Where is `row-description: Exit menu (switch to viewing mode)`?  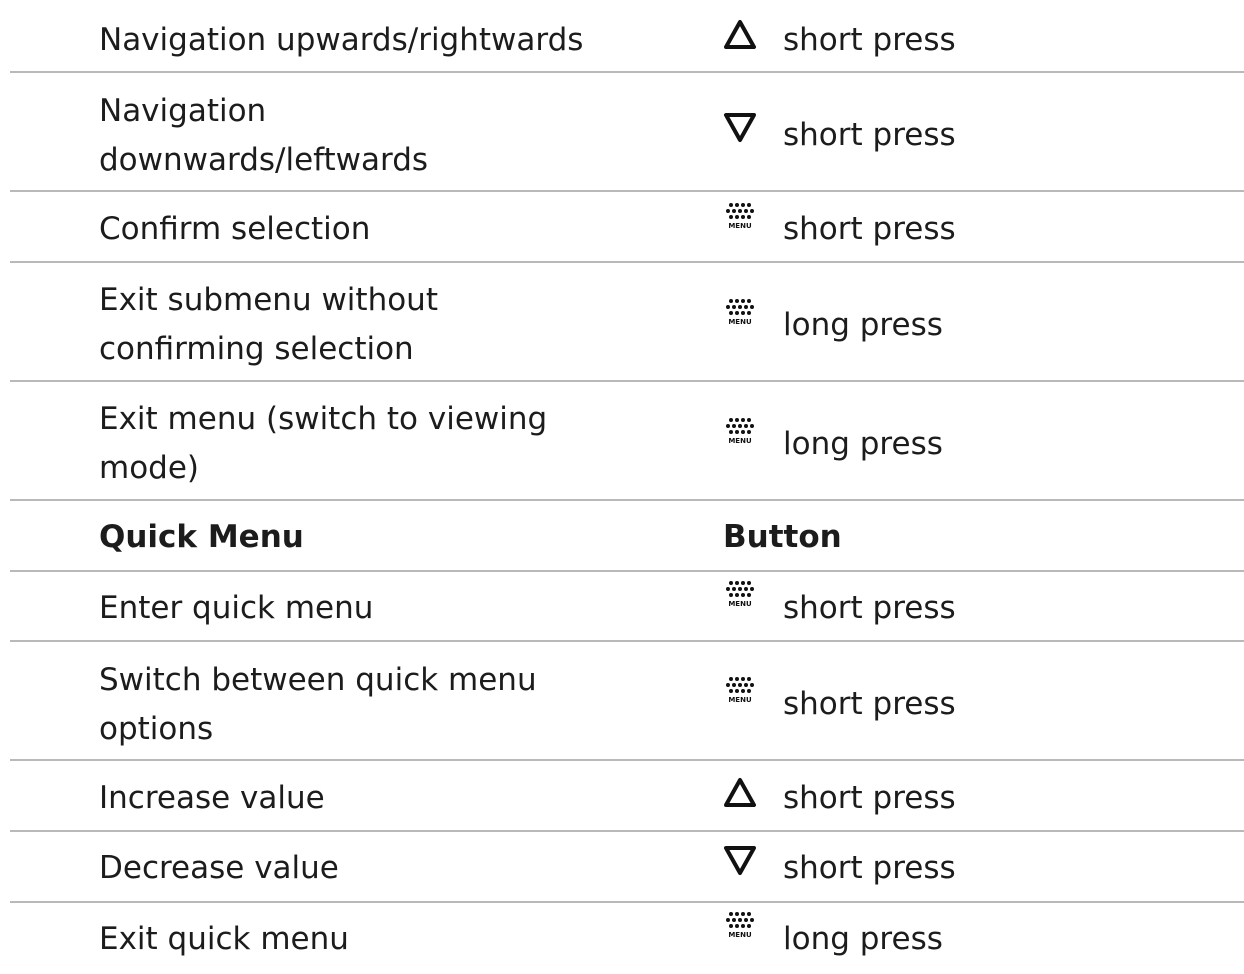 row-description: Exit menu (switch to viewing mode) is located at coordinates (323, 443).